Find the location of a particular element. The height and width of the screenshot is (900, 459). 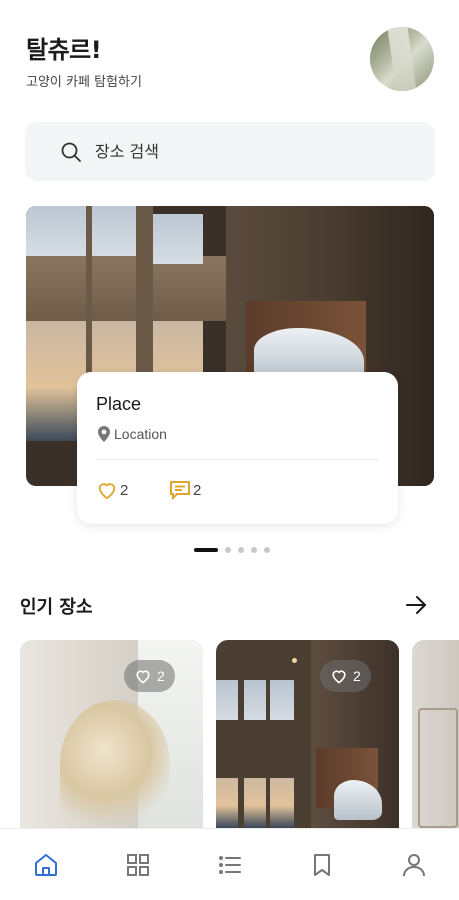

divider is located at coordinates (237, 459).